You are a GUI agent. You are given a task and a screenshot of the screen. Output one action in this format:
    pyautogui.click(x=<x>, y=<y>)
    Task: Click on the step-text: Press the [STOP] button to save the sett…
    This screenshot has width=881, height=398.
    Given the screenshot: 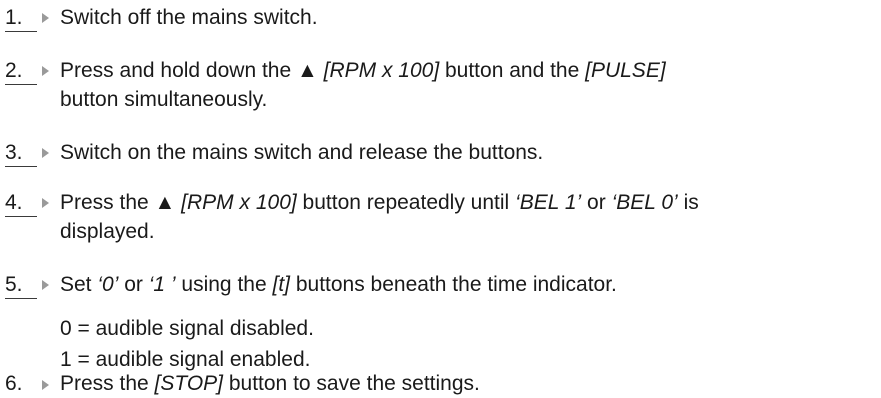 What is the action you would take?
    pyautogui.click(x=270, y=383)
    